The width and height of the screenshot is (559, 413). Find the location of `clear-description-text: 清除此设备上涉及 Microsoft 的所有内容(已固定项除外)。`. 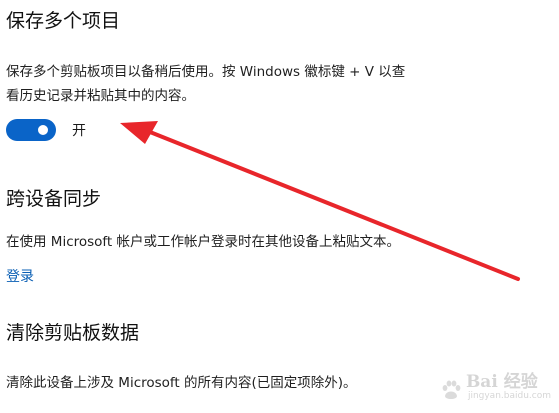

clear-description-text: 清除此设备上涉及 Microsoft 的所有内容(已固定项除外)。 is located at coordinates (181, 383).